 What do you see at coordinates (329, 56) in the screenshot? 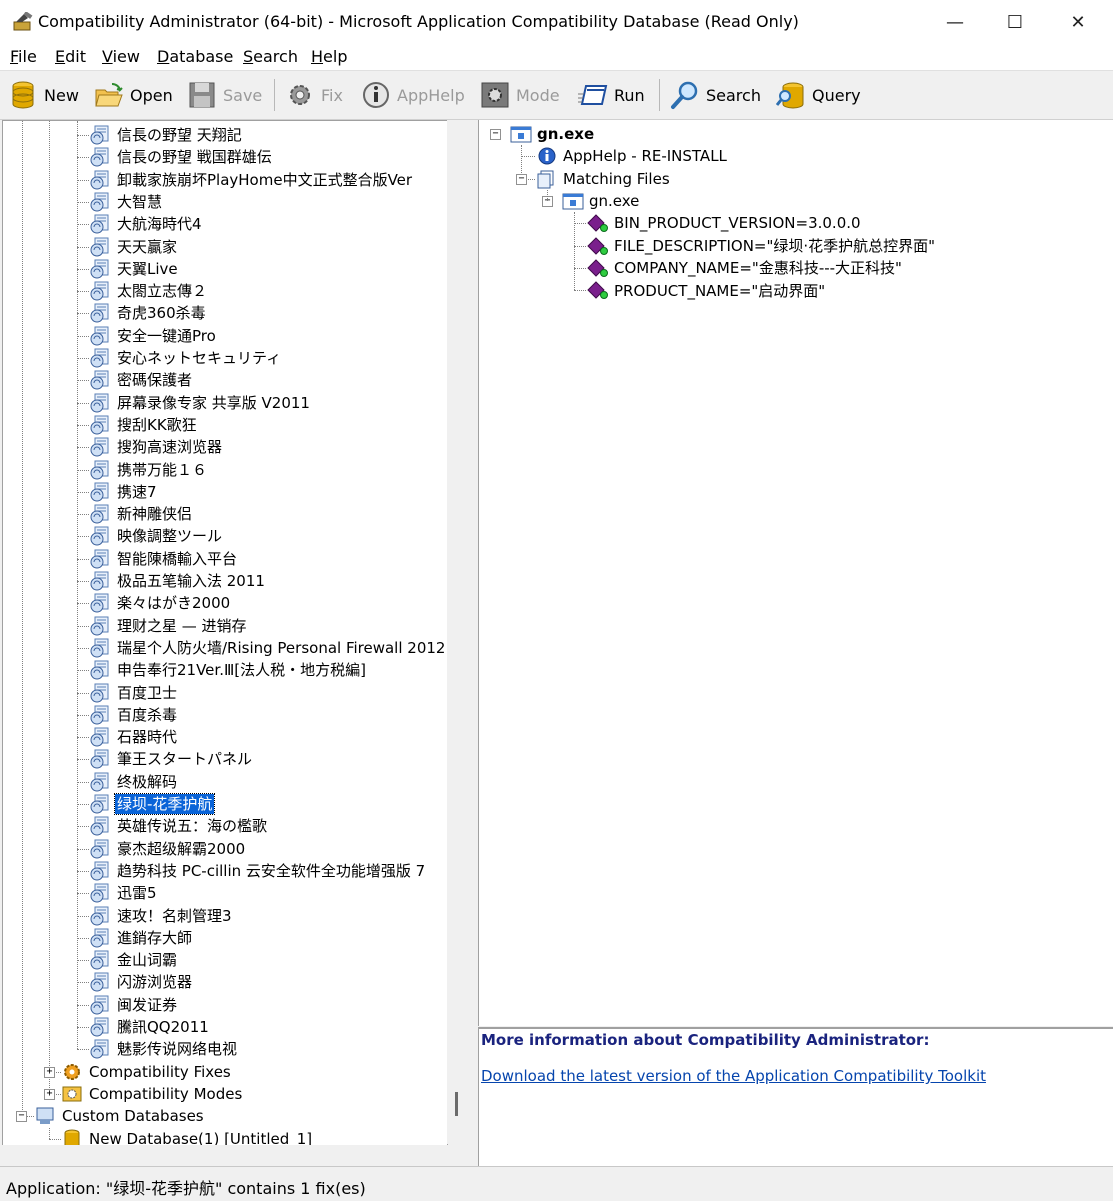
I see `menu-help: Help` at bounding box center [329, 56].